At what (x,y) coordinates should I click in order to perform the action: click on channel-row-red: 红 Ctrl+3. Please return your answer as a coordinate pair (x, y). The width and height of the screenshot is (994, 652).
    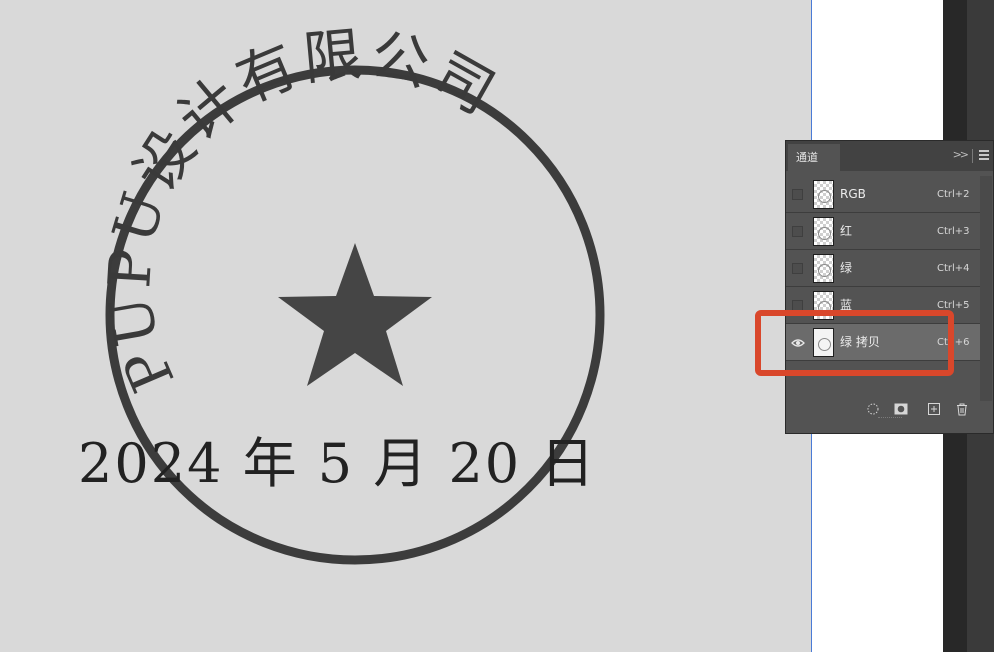
    Looking at the image, I should click on (883, 231).